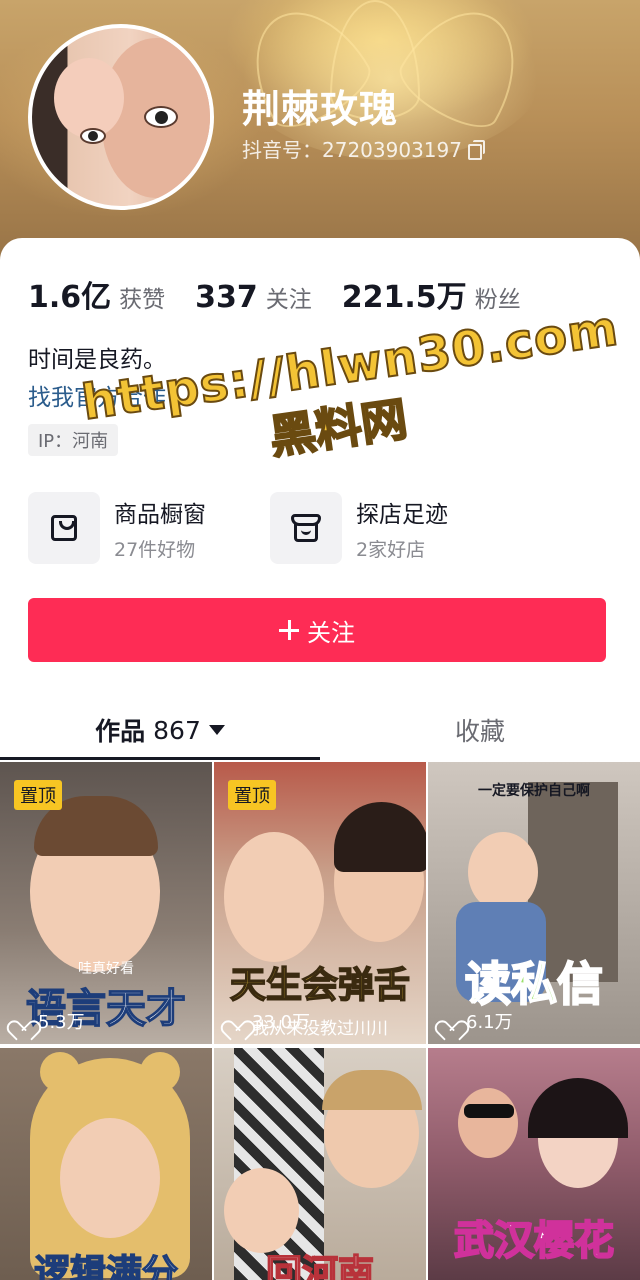  I want to click on shop-window-title: 商品橱窗, so click(160, 514).